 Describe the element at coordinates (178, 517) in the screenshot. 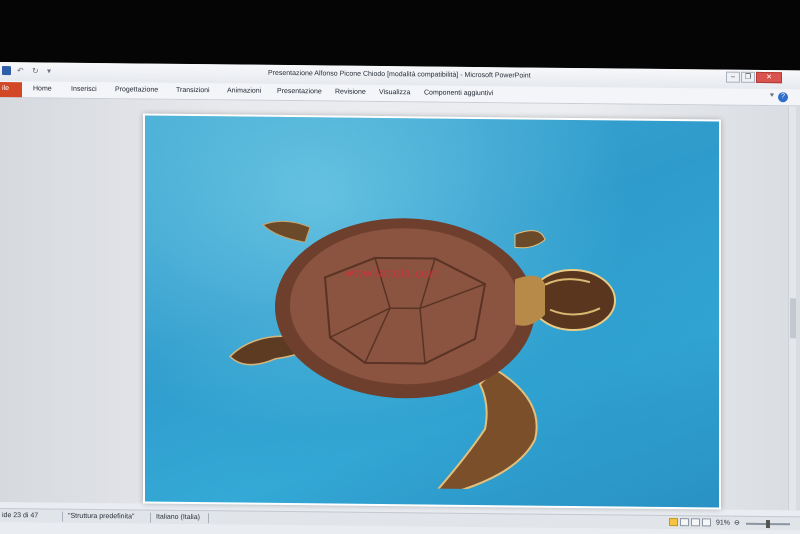

I see `language-indicator: Italiano (Italia)` at that location.